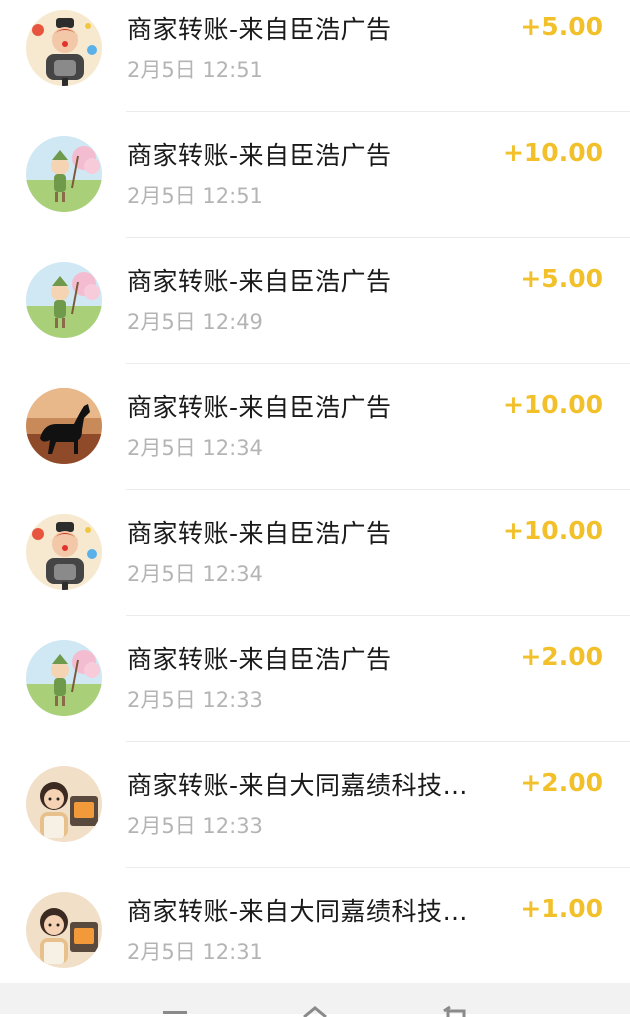 The image size is (630, 1017). What do you see at coordinates (315, 931) in the screenshot?
I see `list-item: 商家转账-来自大同嘉绩科技… 2月5日 12:31 +1.00` at bounding box center [315, 931].